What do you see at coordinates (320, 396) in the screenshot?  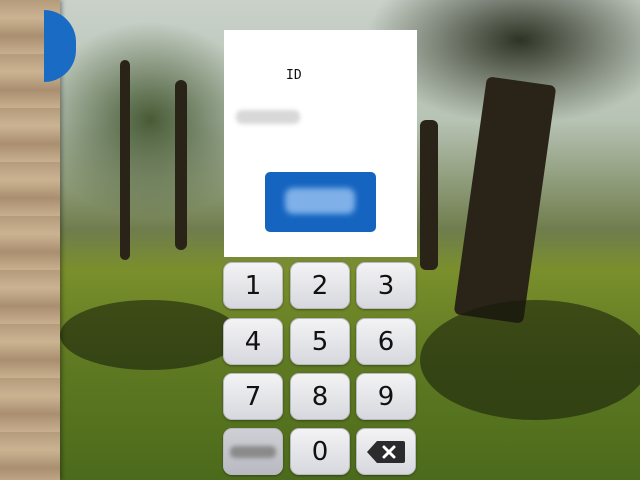 I see `key-8: 8` at bounding box center [320, 396].